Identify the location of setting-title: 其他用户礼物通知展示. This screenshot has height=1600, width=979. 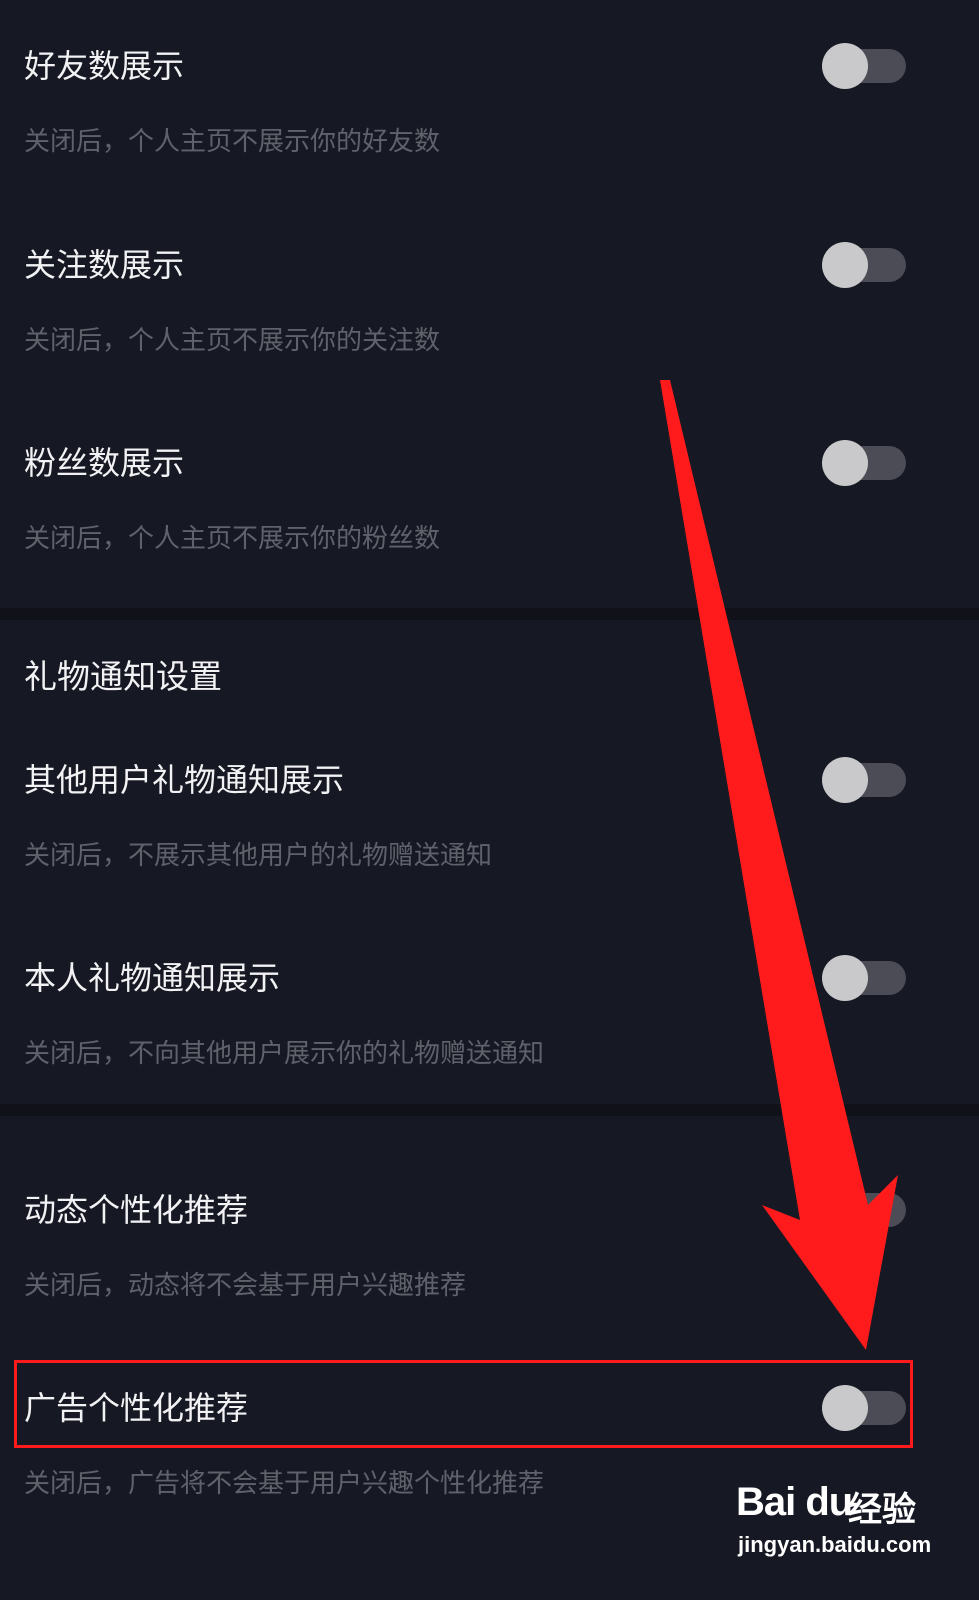
(184, 780).